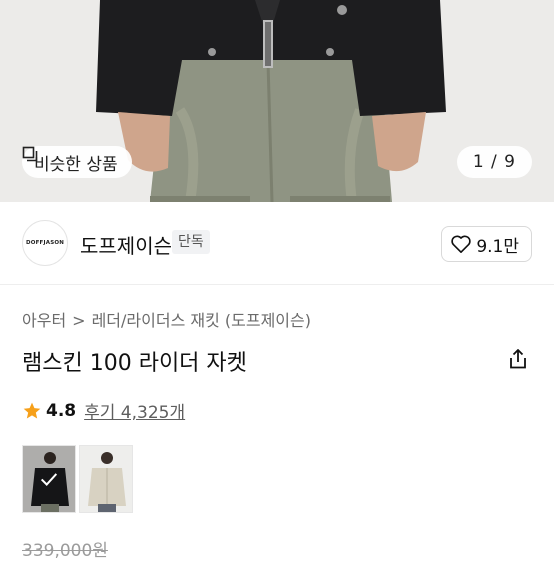 The image size is (554, 561). I want to click on color-option-beige, so click(106, 479).